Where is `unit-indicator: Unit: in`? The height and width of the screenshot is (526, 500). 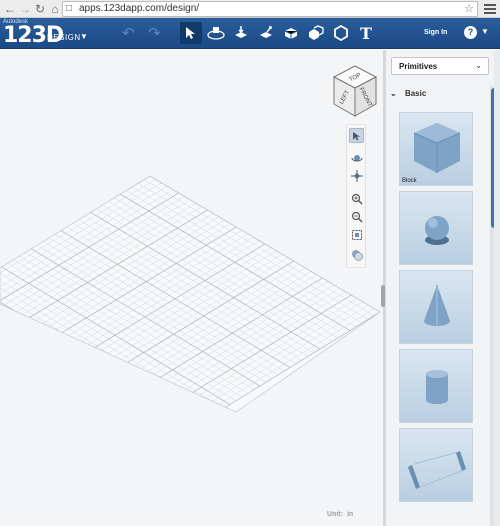 unit-indicator: Unit: in is located at coordinates (340, 514).